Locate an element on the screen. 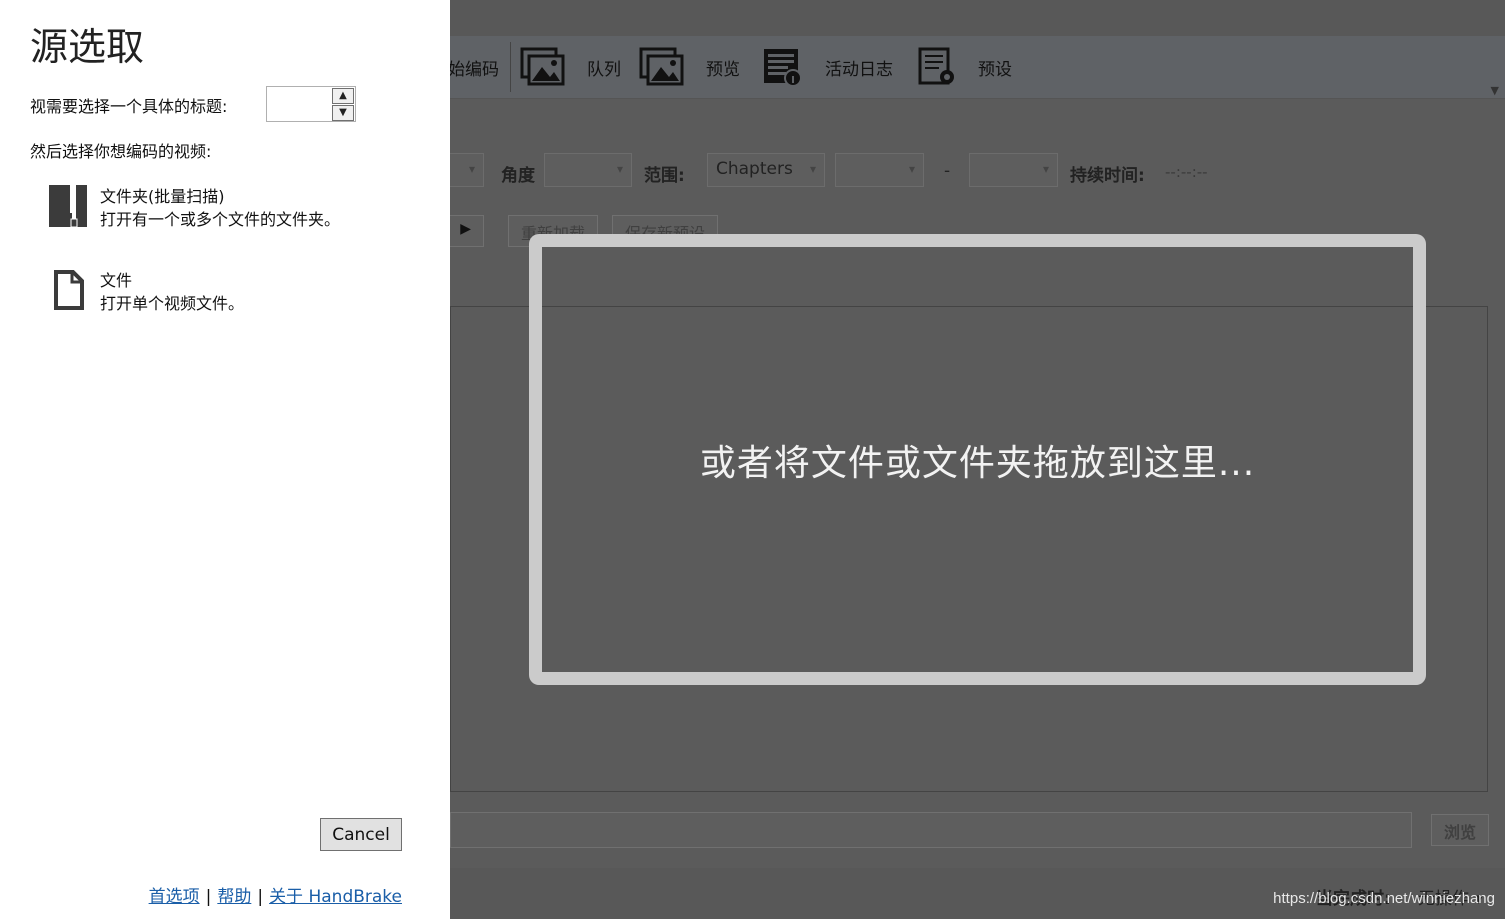 The height and width of the screenshot is (919, 1505). range-dash: - is located at coordinates (947, 171).